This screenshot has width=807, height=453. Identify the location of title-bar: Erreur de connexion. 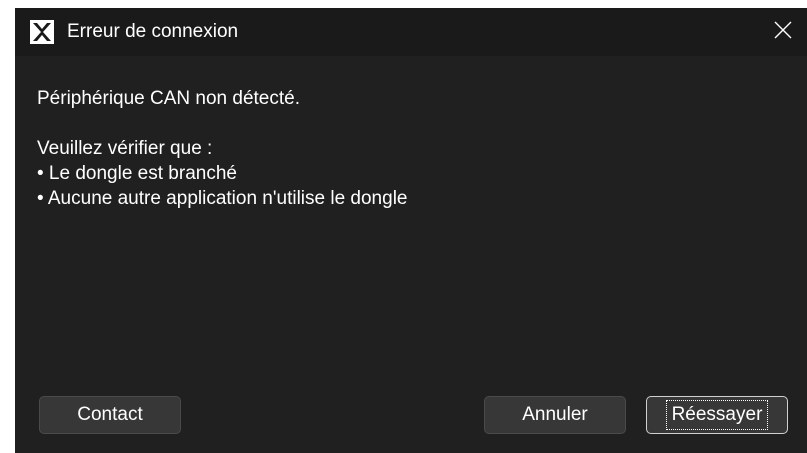
(411, 32).